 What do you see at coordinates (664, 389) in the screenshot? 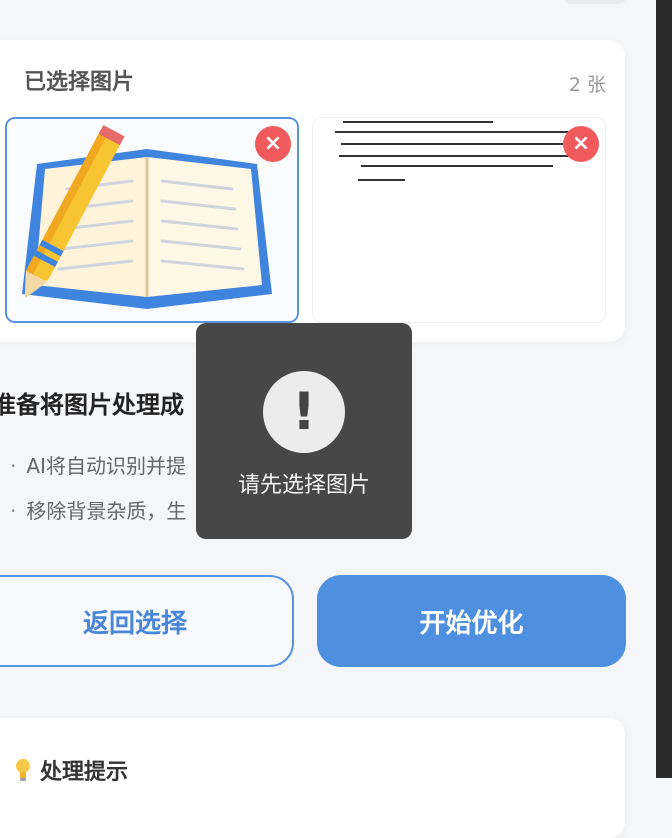
I see `right-edge` at bounding box center [664, 389].